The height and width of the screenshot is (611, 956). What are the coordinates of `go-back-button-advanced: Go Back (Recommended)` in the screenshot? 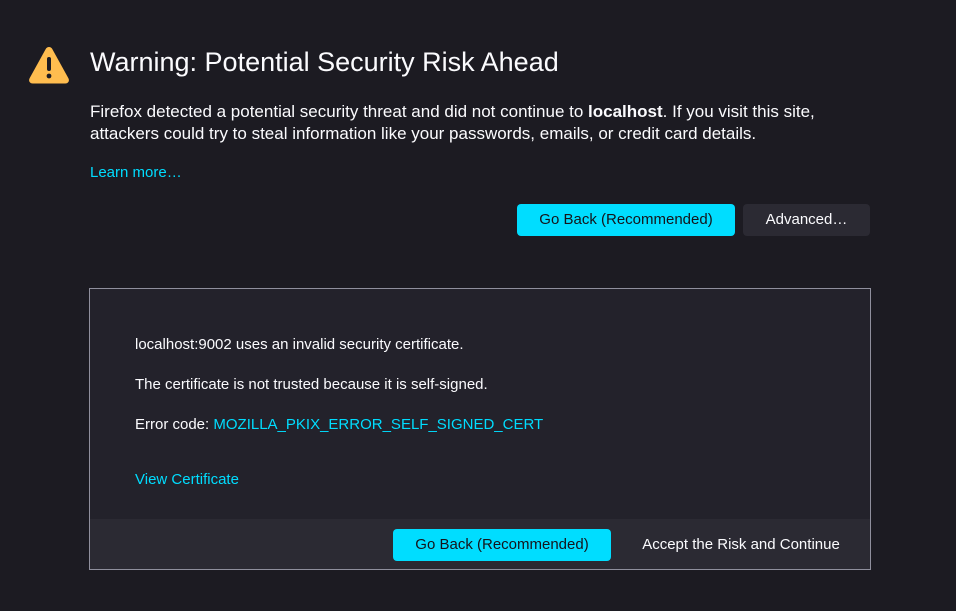 It's located at (502, 545).